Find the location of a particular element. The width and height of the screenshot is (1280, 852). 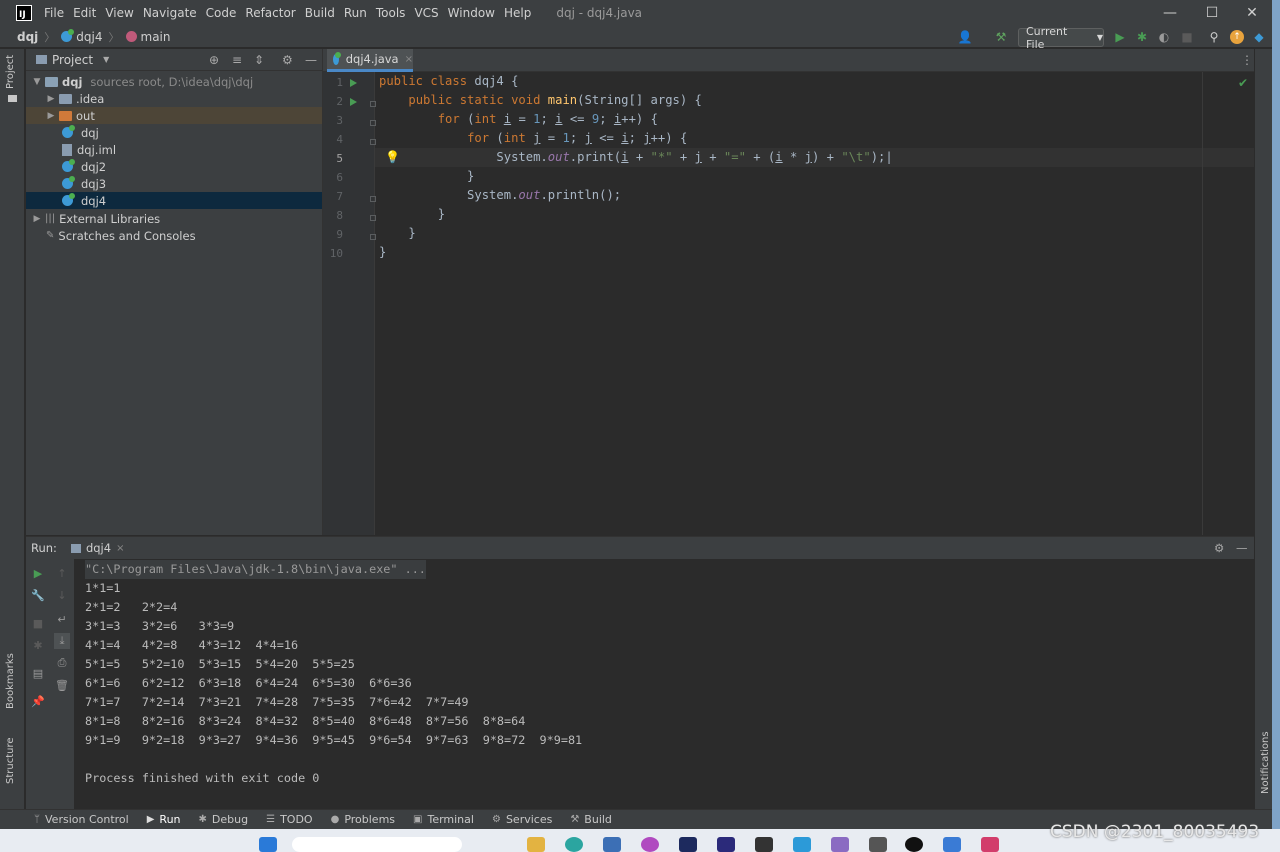

run-icon: ▶ is located at coordinates (1120, 37).